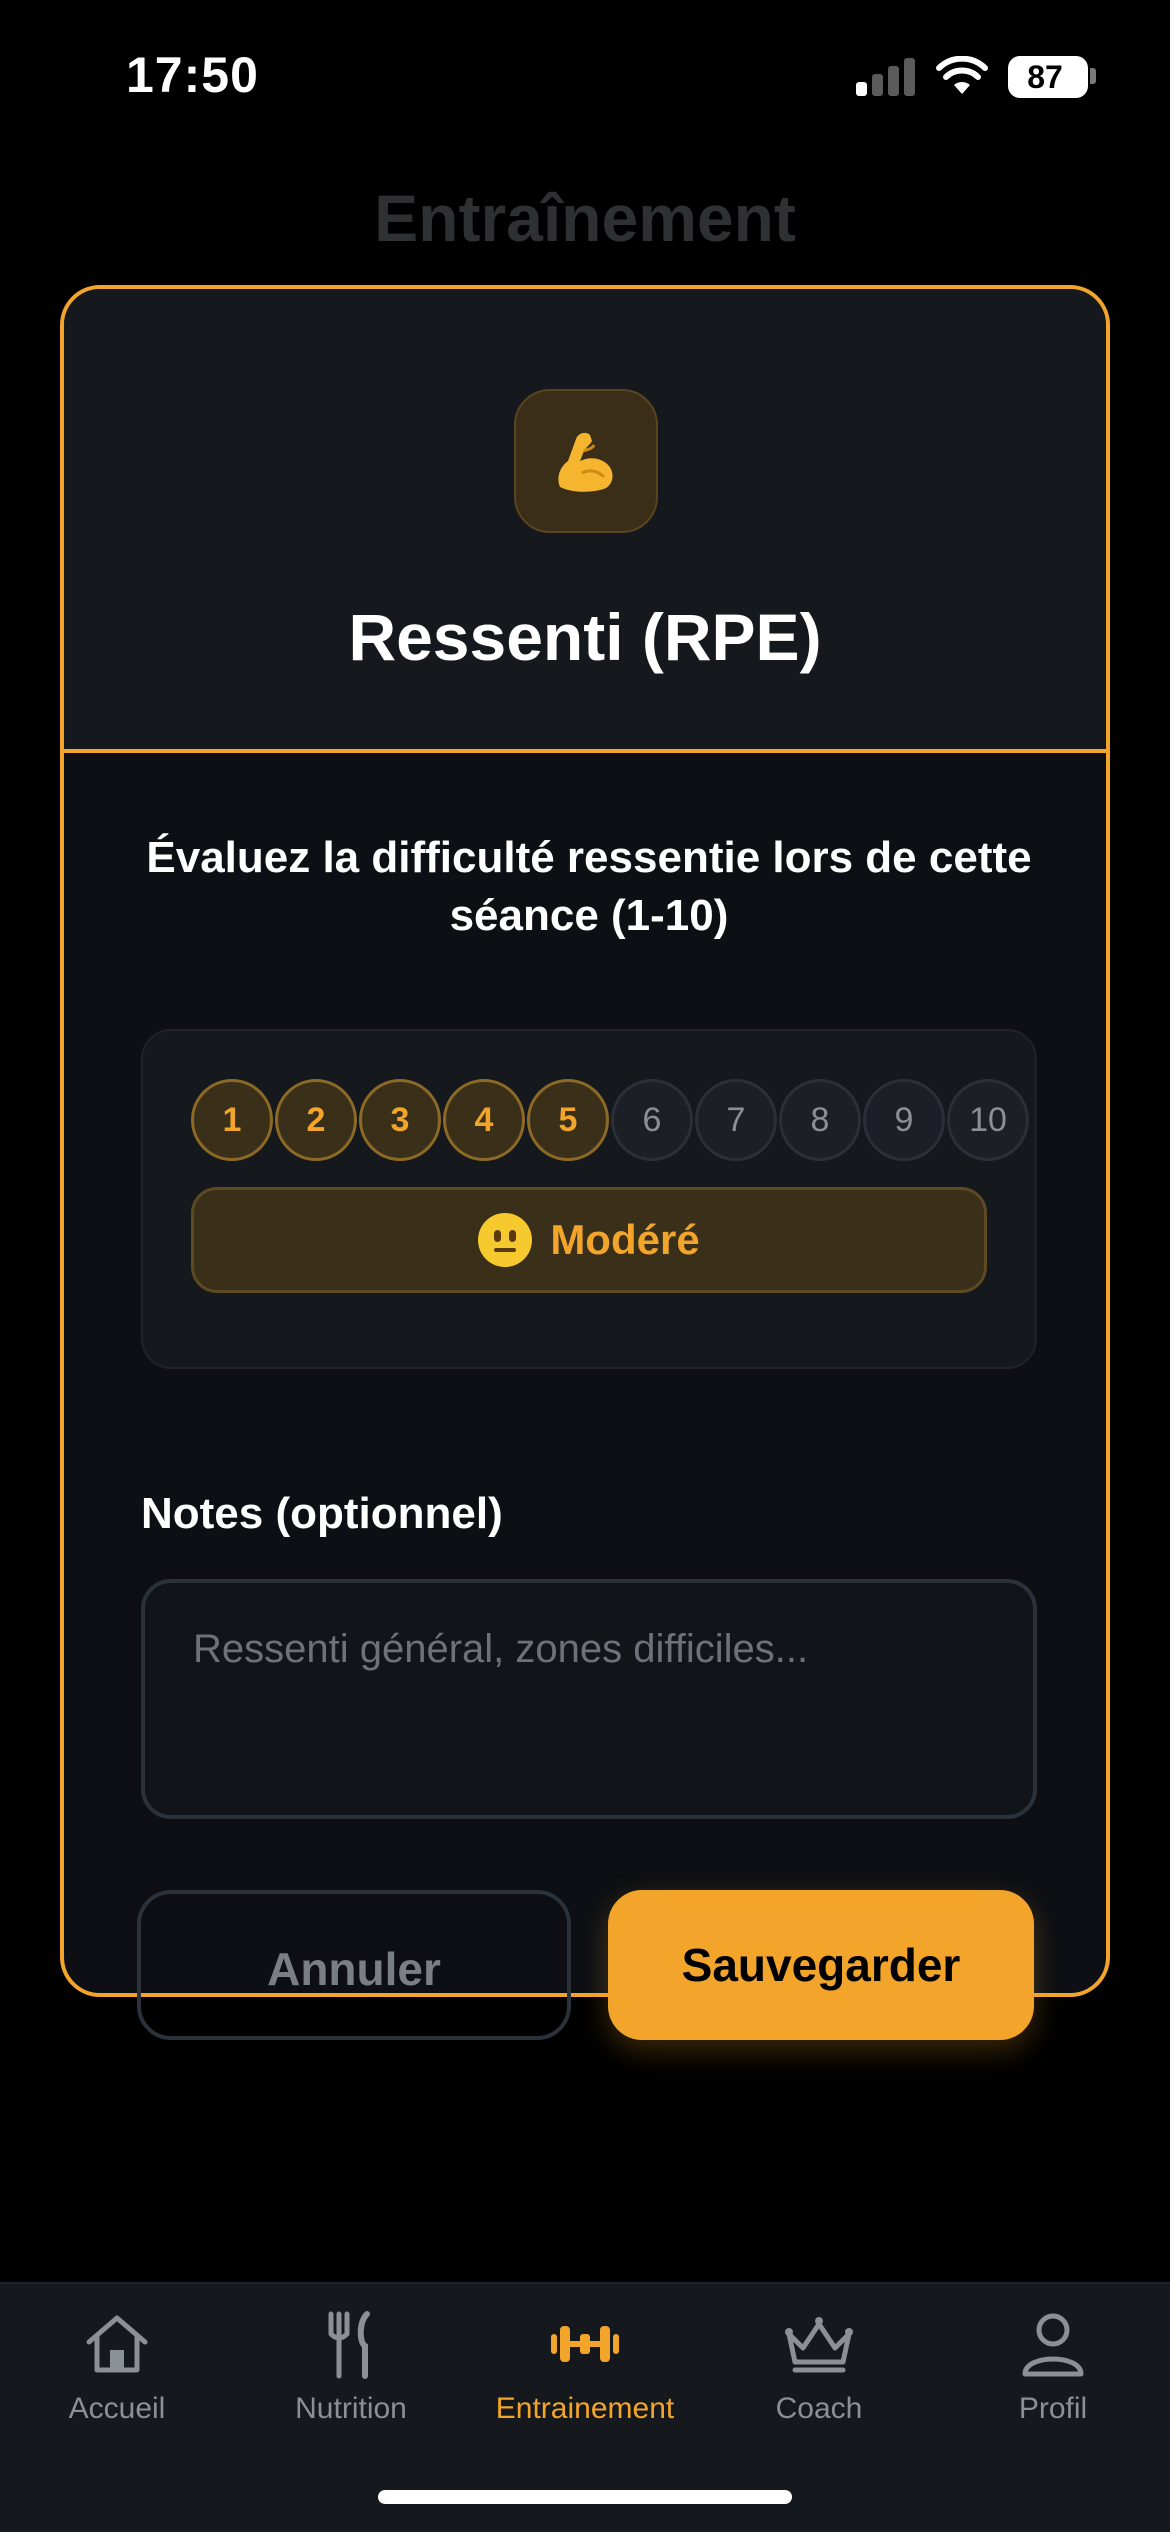 This screenshot has height=2532, width=1170. I want to click on battery-icon: 87, so click(1048, 77).